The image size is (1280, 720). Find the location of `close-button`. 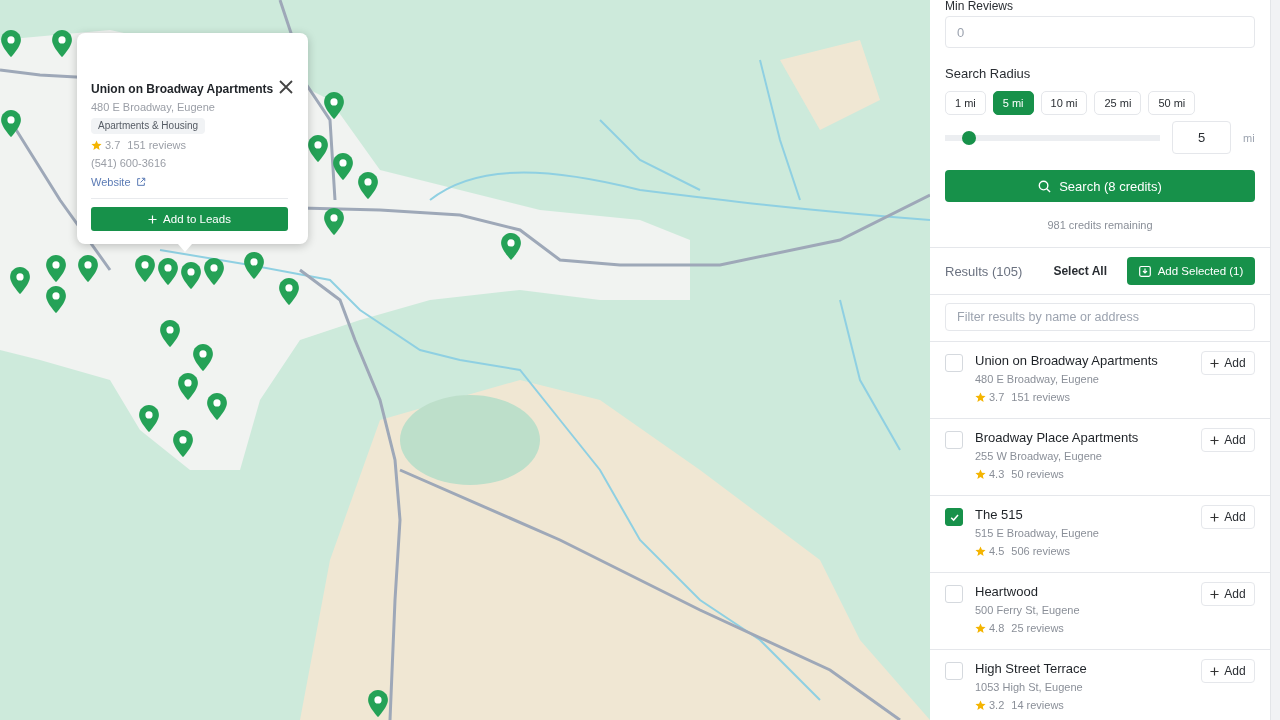

close-button is located at coordinates (286, 87).